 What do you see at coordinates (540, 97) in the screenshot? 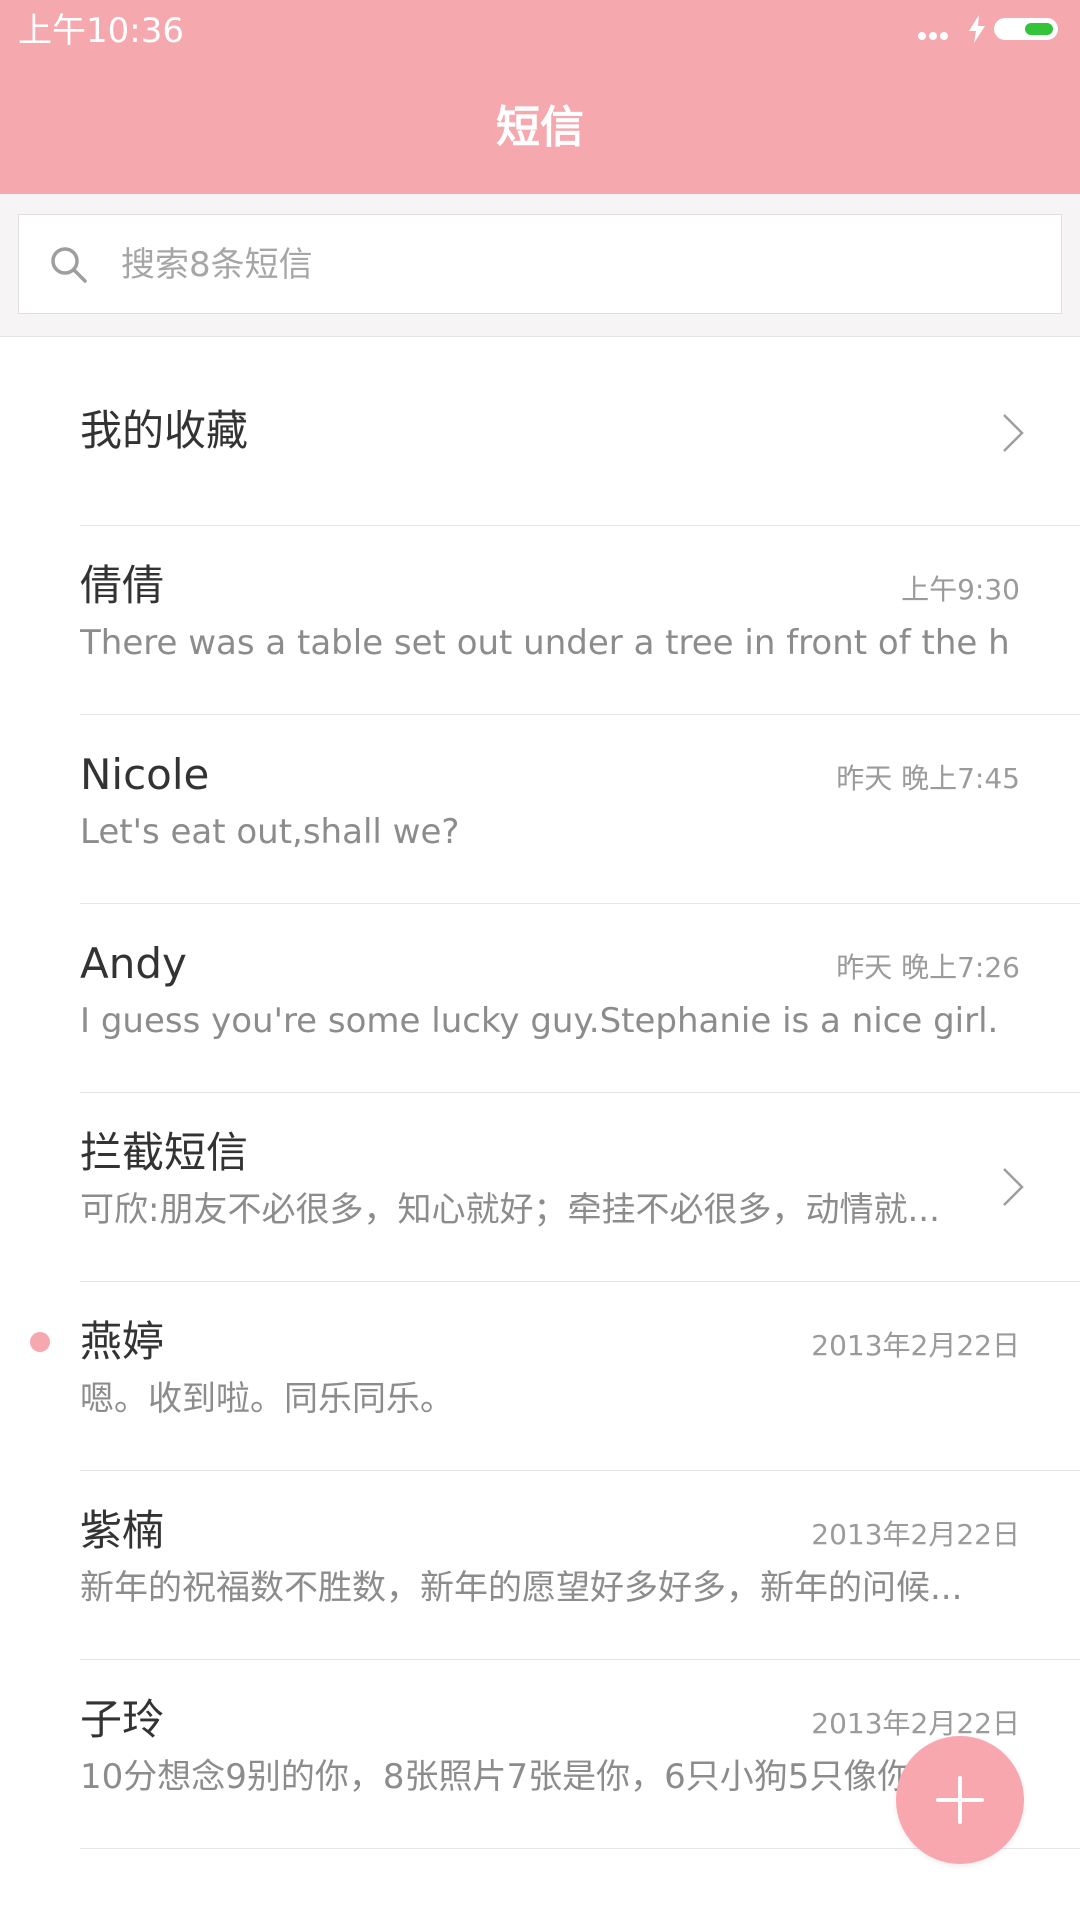
I see `app-header: 上午10:36 短信` at bounding box center [540, 97].